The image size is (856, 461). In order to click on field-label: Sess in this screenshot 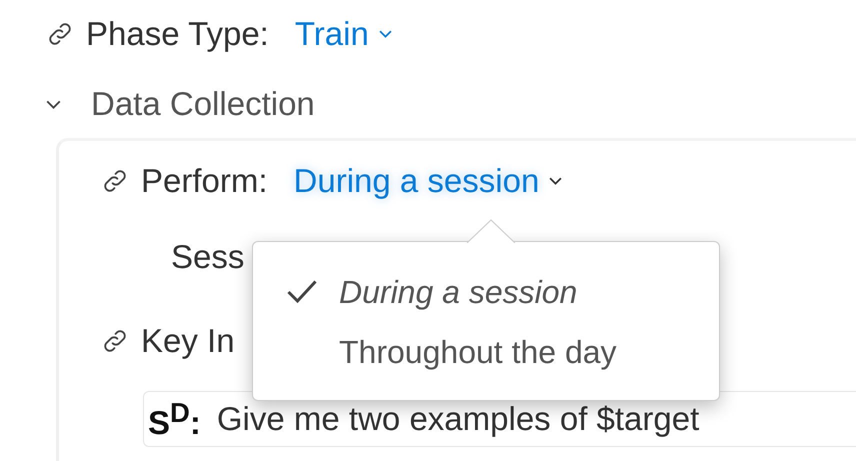, I will do `click(207, 257)`.